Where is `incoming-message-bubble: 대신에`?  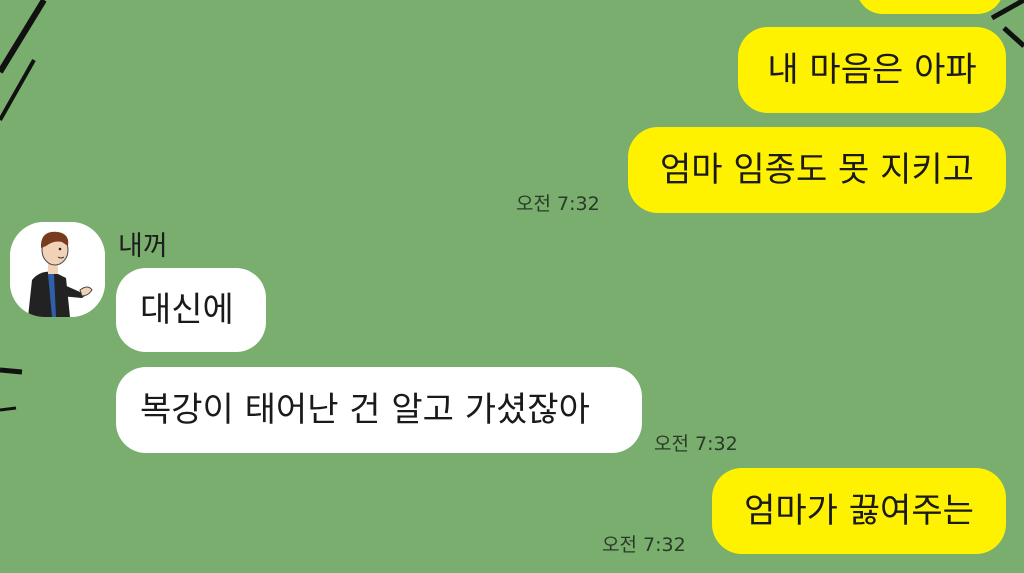
incoming-message-bubble: 대신에 is located at coordinates (191, 310).